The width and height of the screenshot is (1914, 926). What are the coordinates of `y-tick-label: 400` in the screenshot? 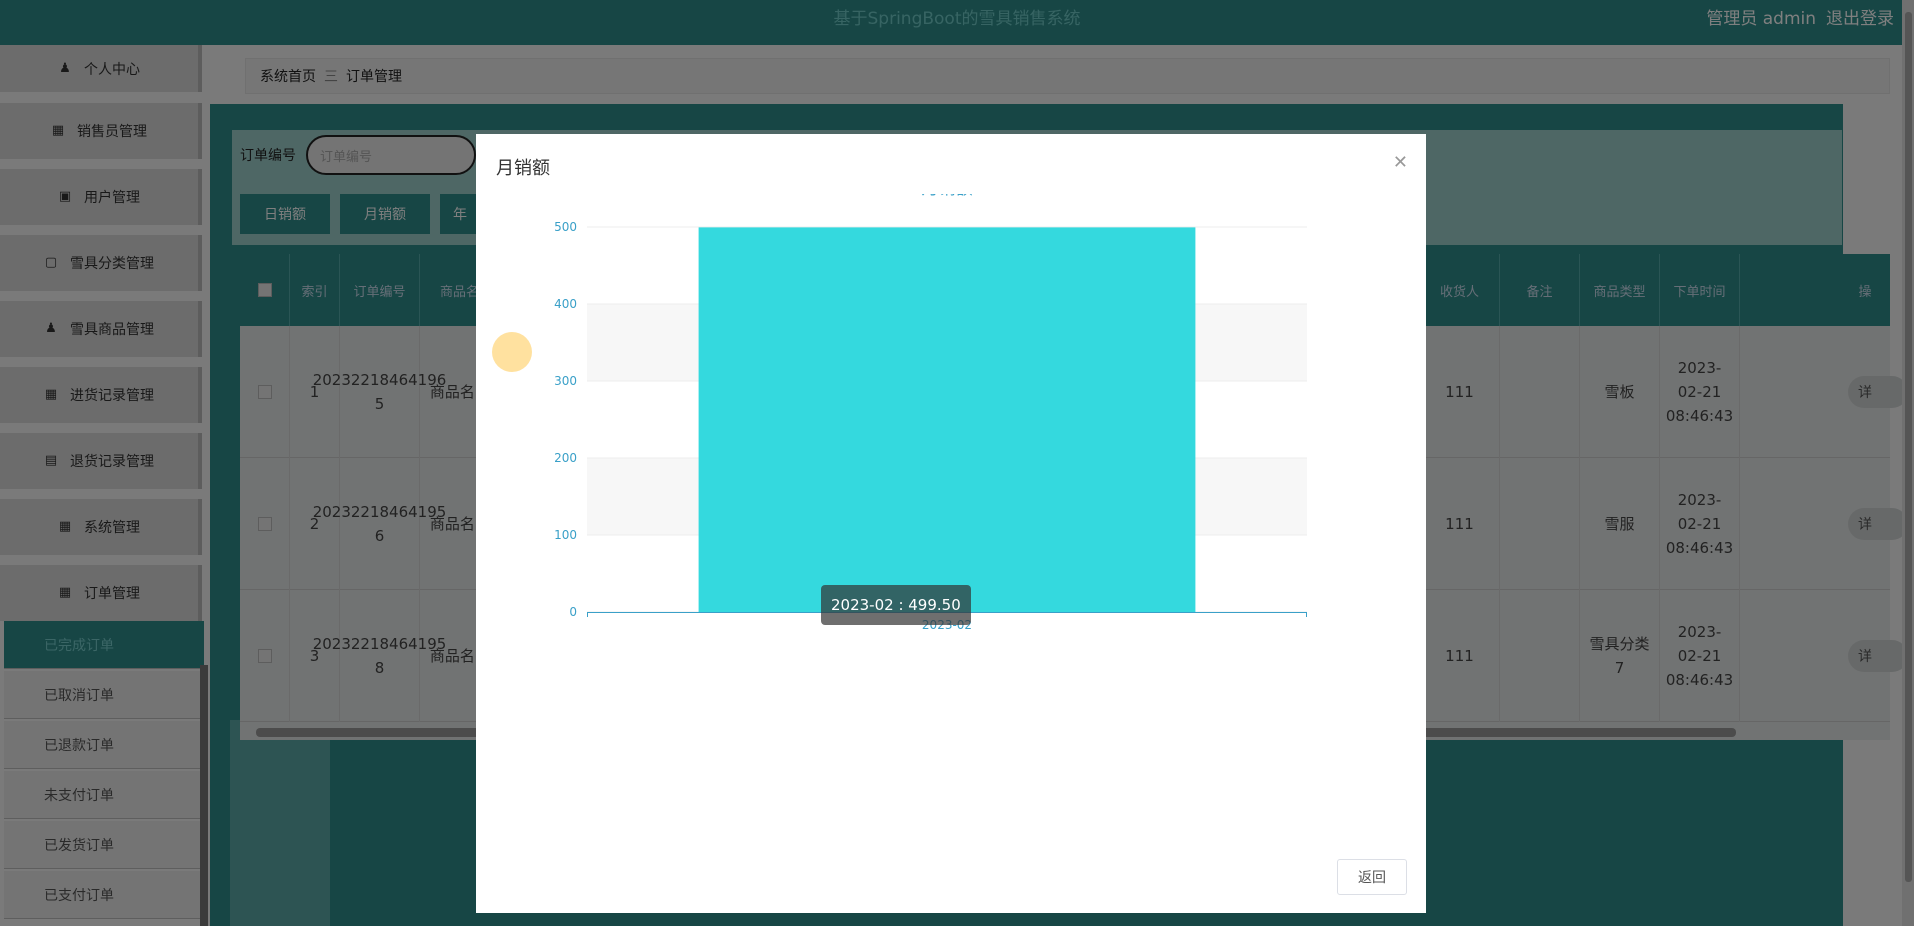 It's located at (565, 304).